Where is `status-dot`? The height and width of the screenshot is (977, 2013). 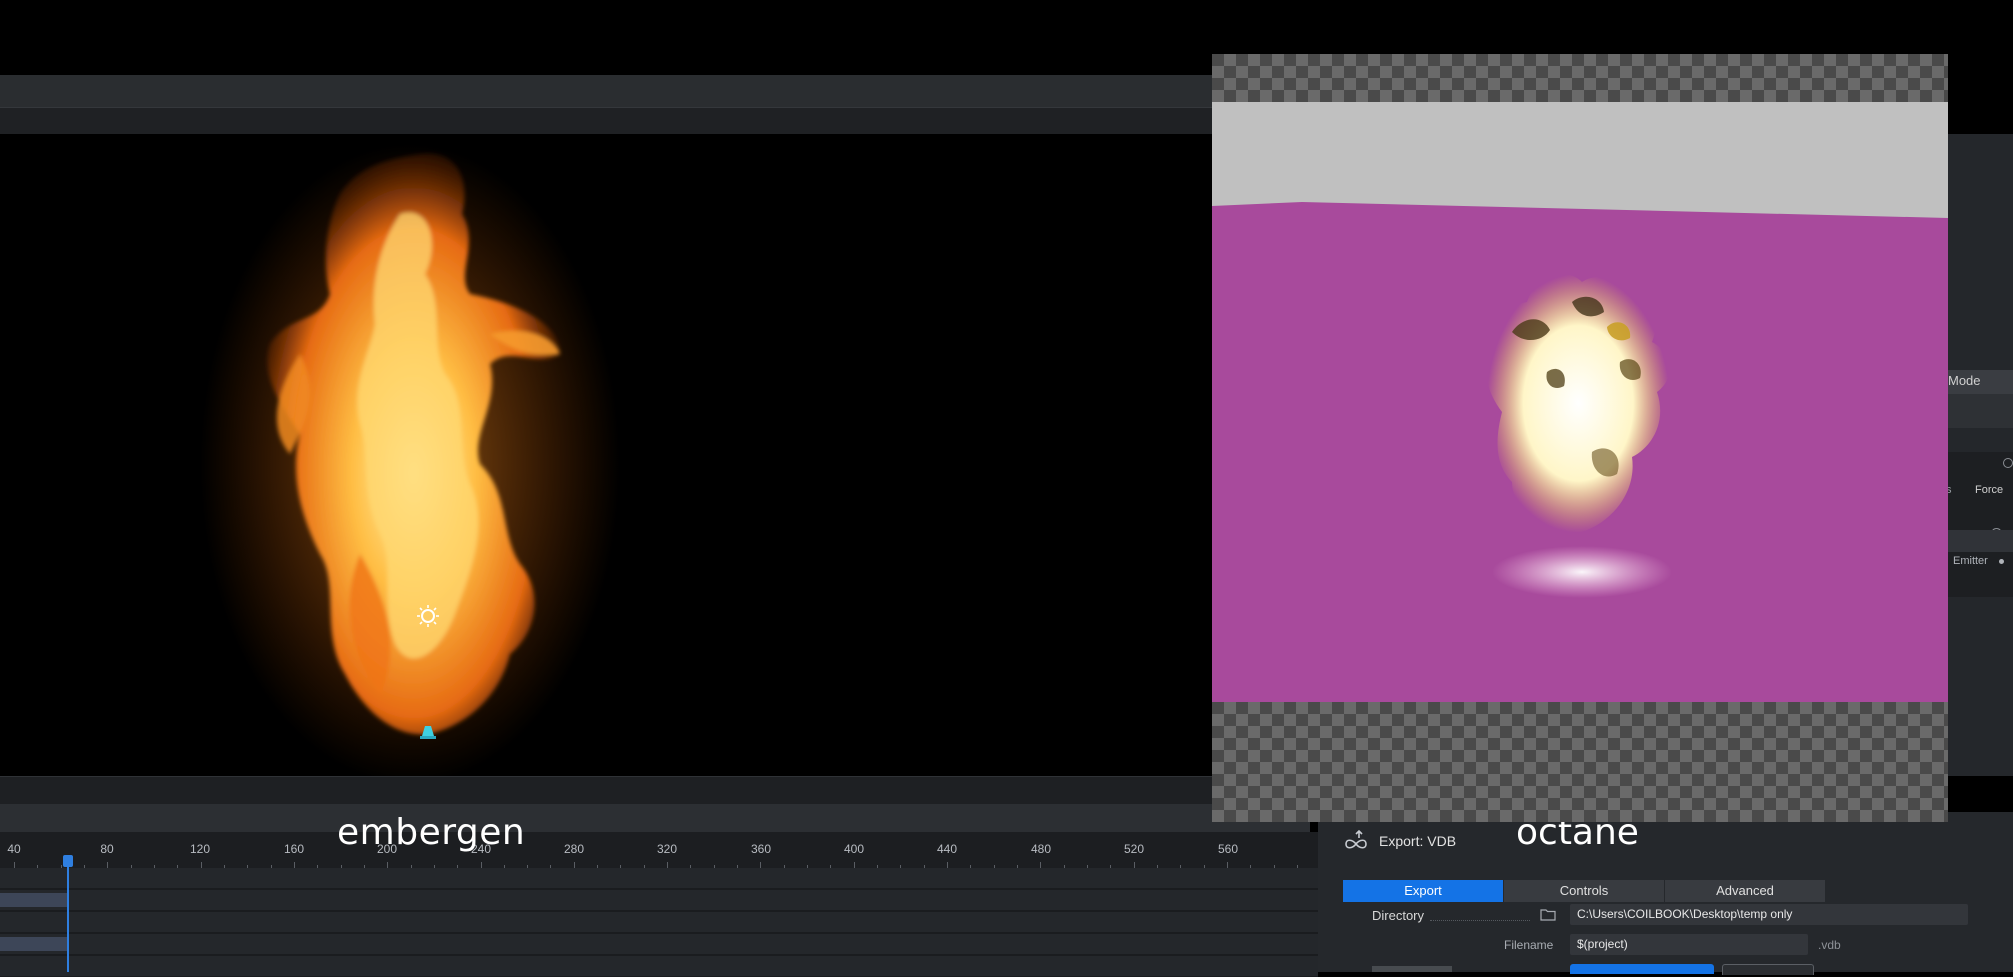 status-dot is located at coordinates (2001, 561).